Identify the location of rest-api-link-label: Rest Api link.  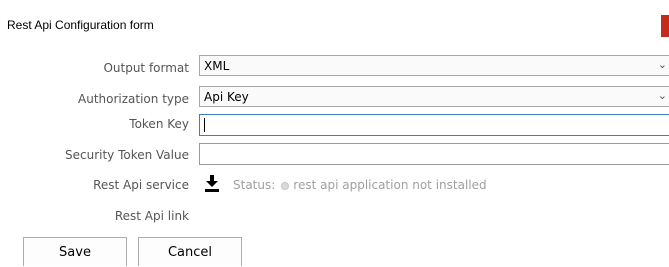
(151, 216).